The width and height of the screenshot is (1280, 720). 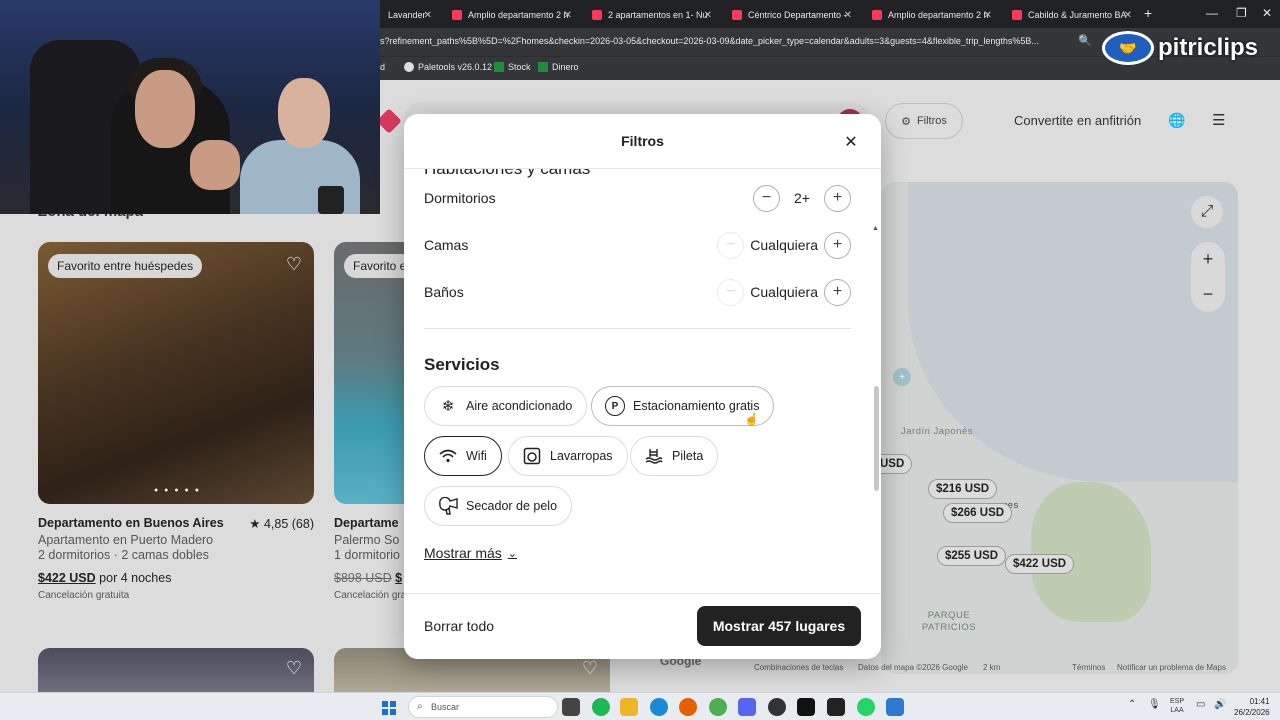 I want to click on become-host-link: Convertite en anfitrión, so click(x=1077, y=120).